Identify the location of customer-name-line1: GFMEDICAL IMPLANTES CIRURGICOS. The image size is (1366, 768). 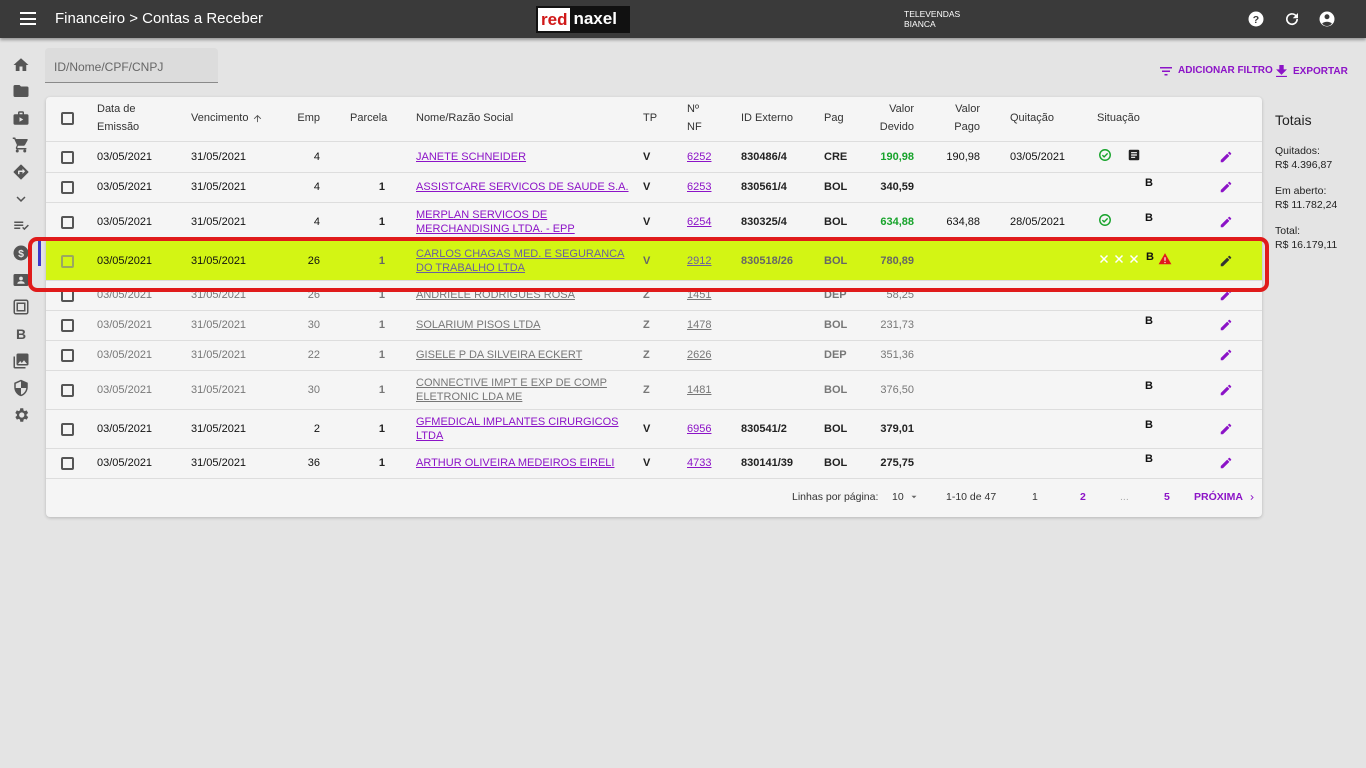
(517, 422).